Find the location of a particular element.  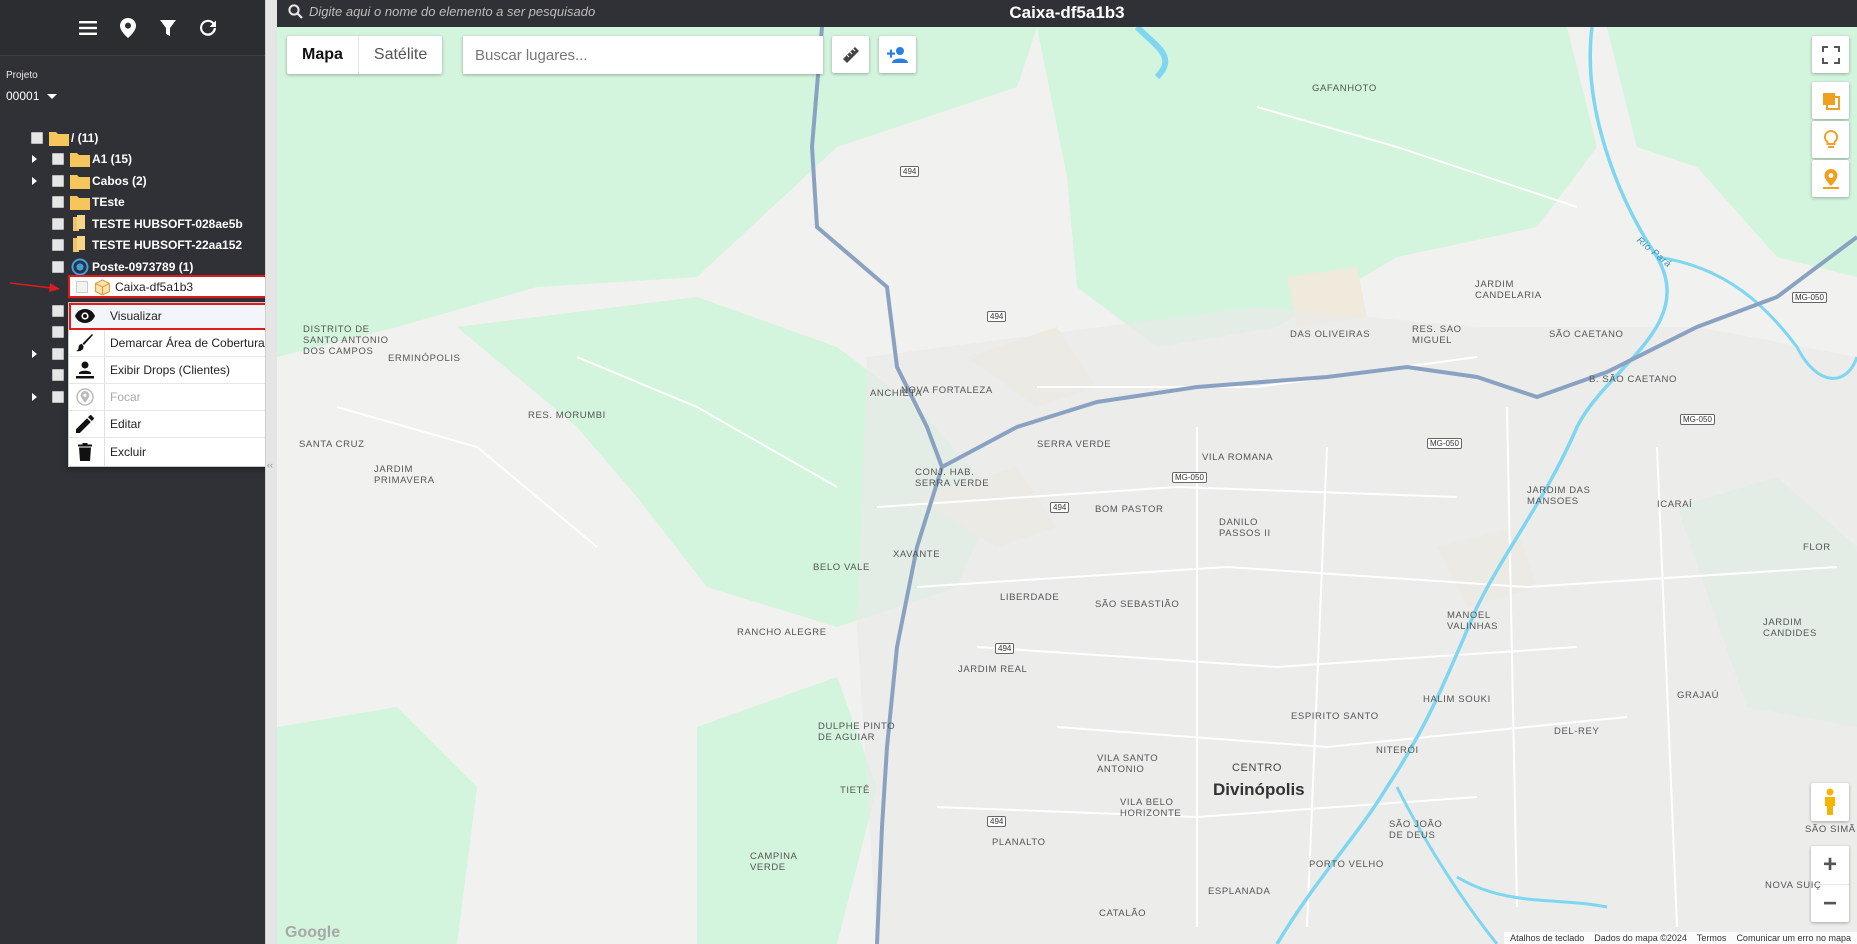

pegman-icon is located at coordinates (1830, 801).